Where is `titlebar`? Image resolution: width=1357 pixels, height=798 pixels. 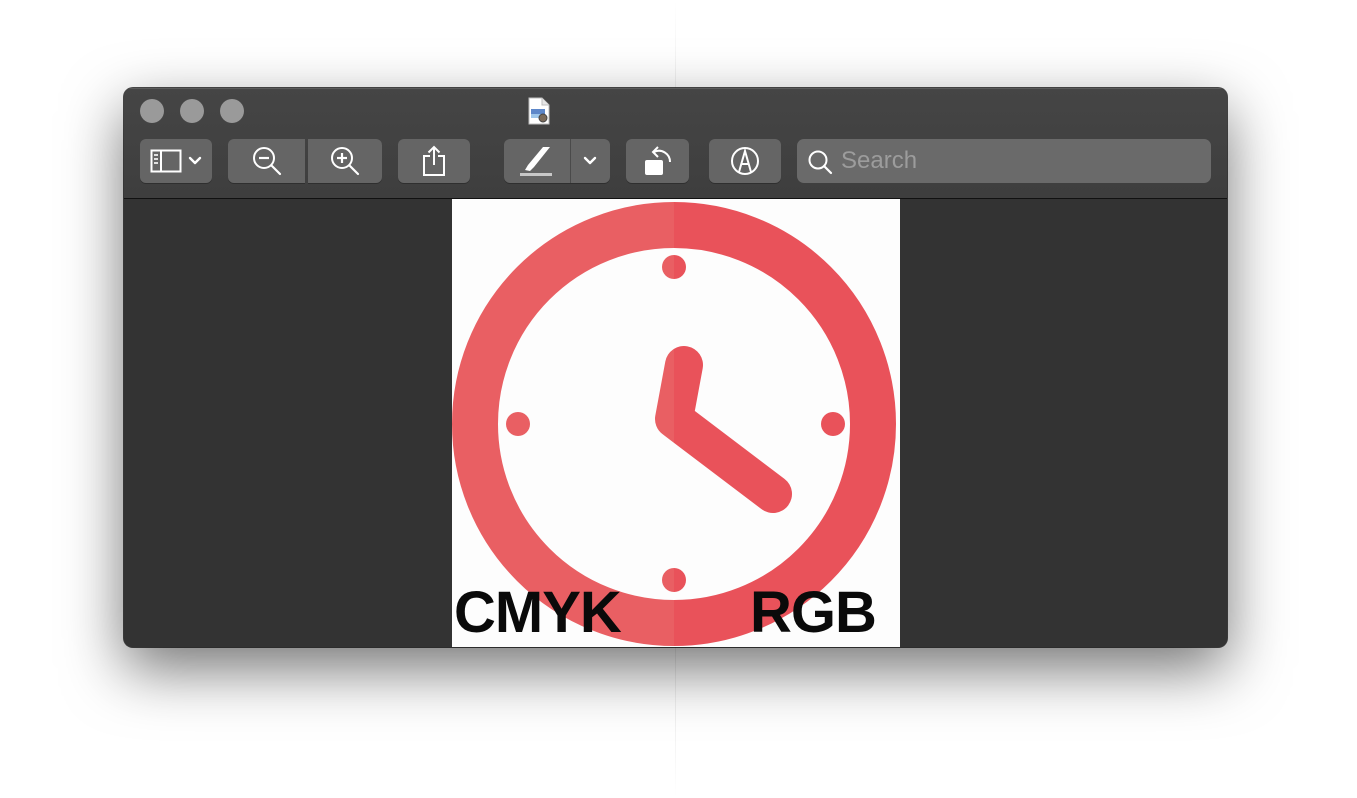 titlebar is located at coordinates (675, 143).